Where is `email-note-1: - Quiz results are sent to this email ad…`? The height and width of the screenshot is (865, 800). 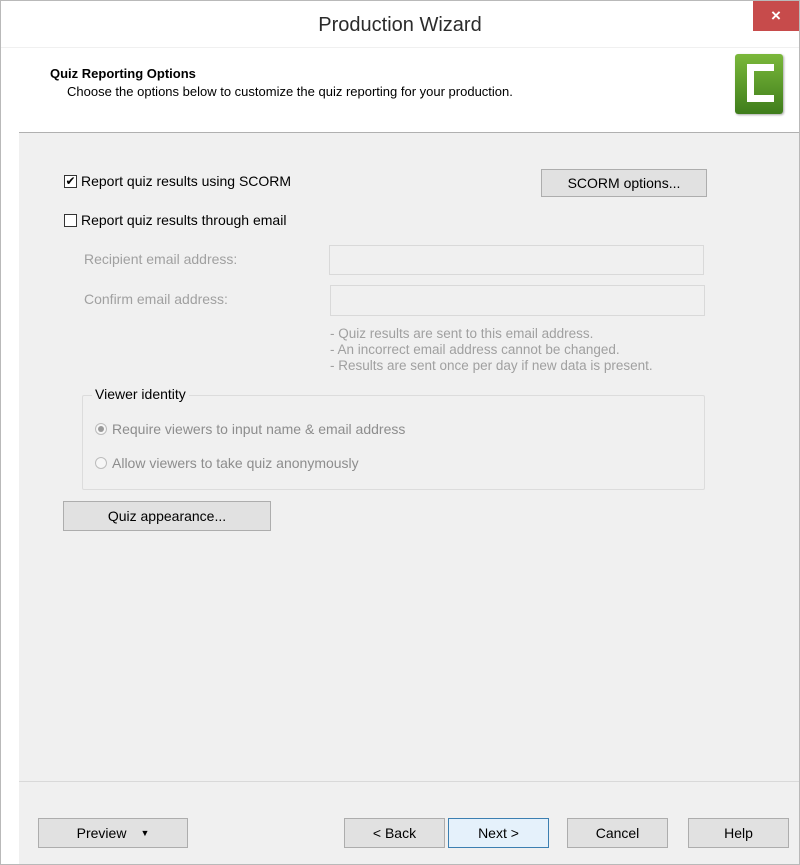 email-note-1: - Quiz results are sent to this email ad… is located at coordinates (462, 333).